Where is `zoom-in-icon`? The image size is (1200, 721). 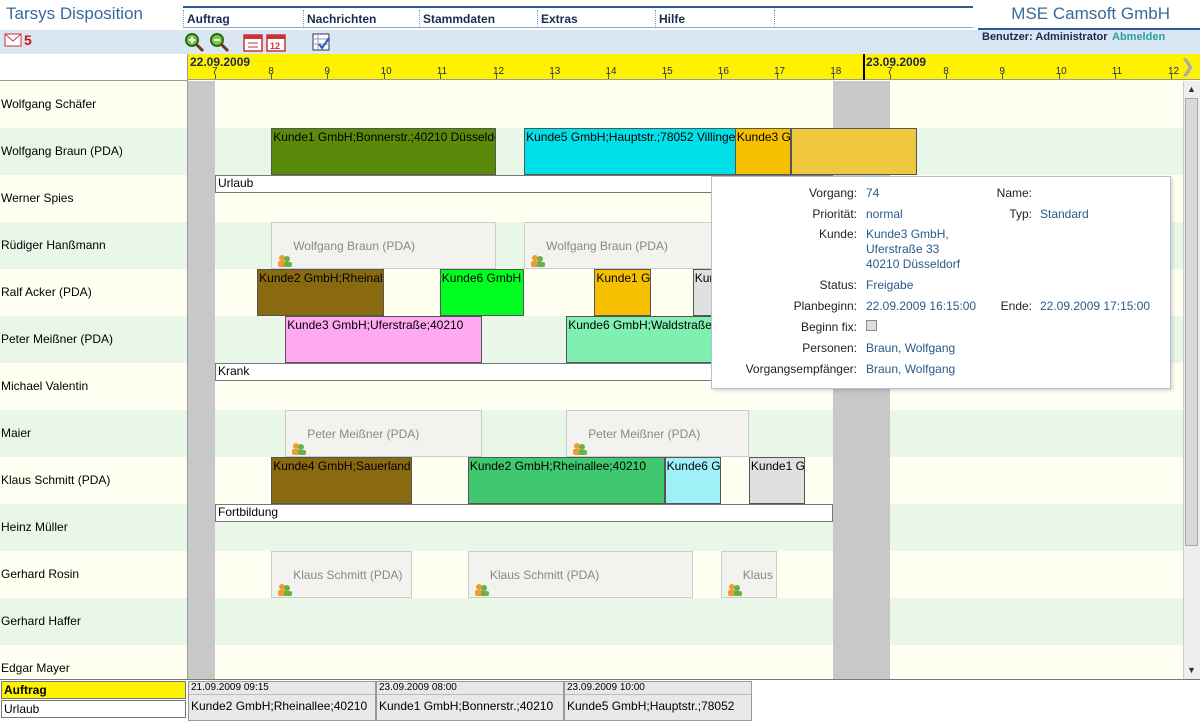 zoom-in-icon is located at coordinates (194, 42).